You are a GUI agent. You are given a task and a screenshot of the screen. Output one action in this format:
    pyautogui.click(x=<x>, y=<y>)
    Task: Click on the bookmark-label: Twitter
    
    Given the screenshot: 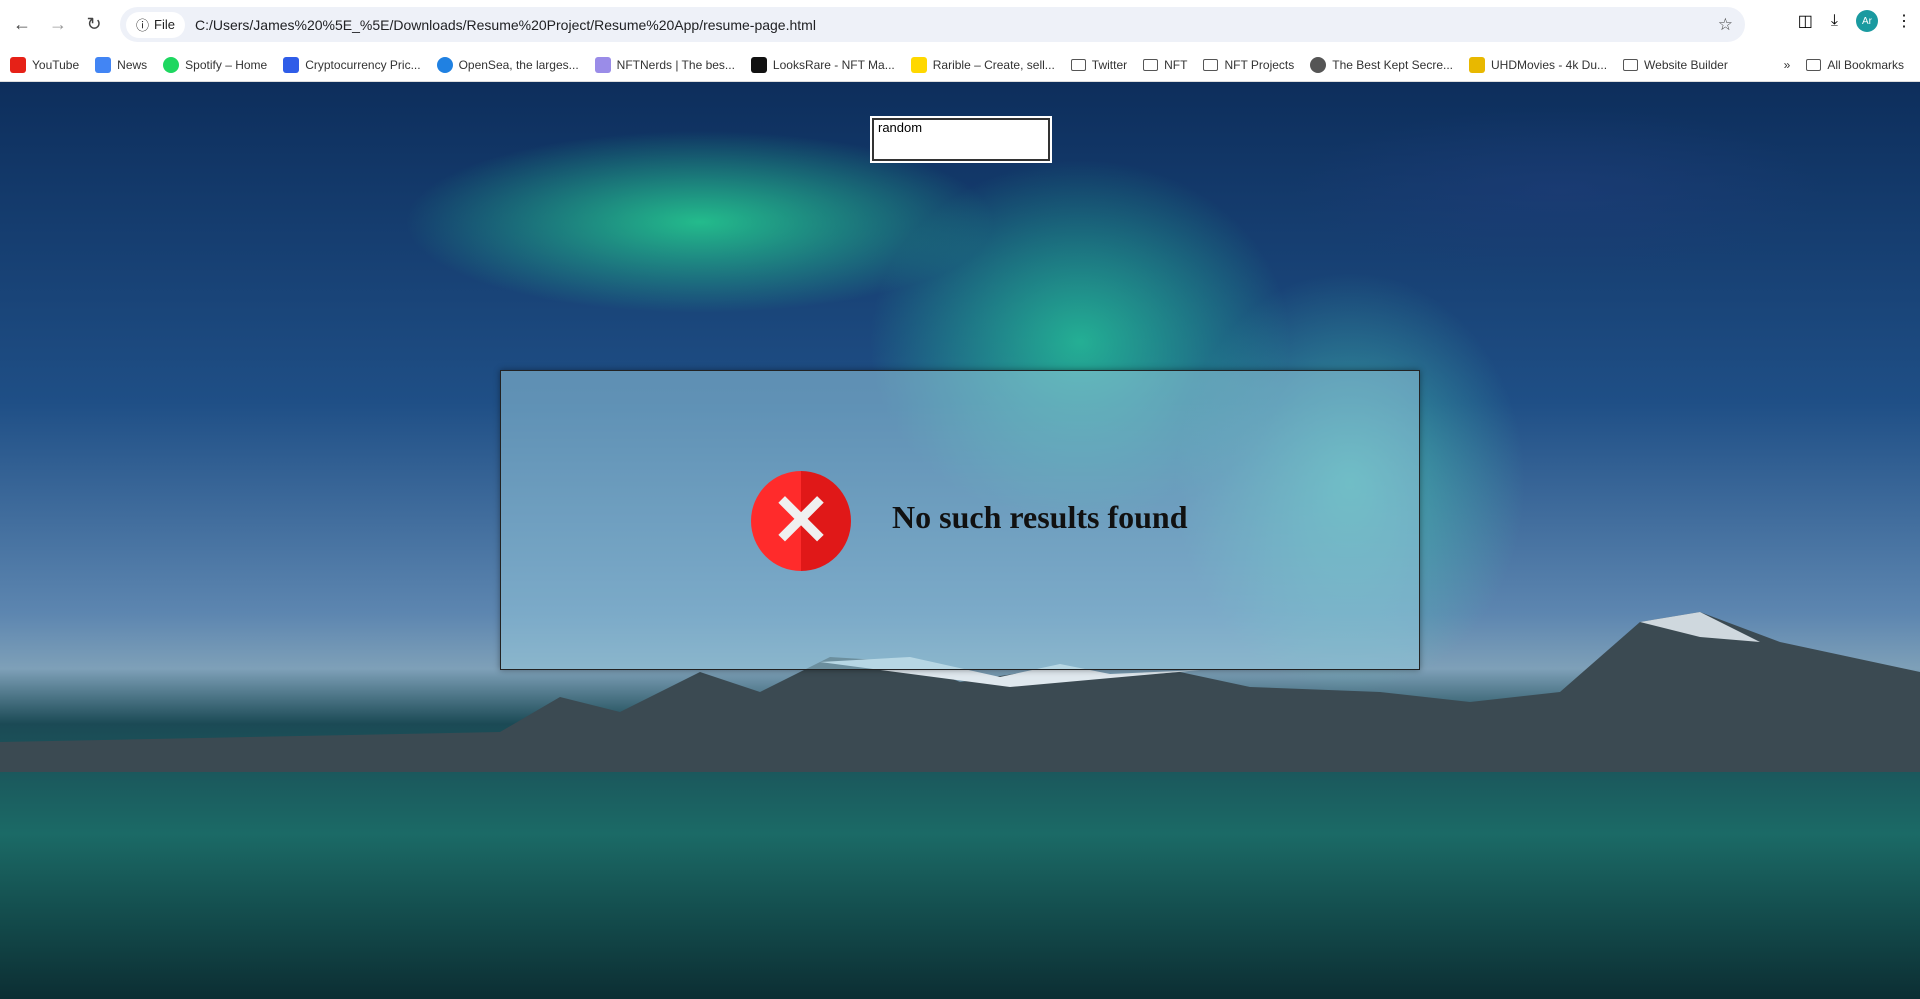 What is the action you would take?
    pyautogui.click(x=1109, y=64)
    